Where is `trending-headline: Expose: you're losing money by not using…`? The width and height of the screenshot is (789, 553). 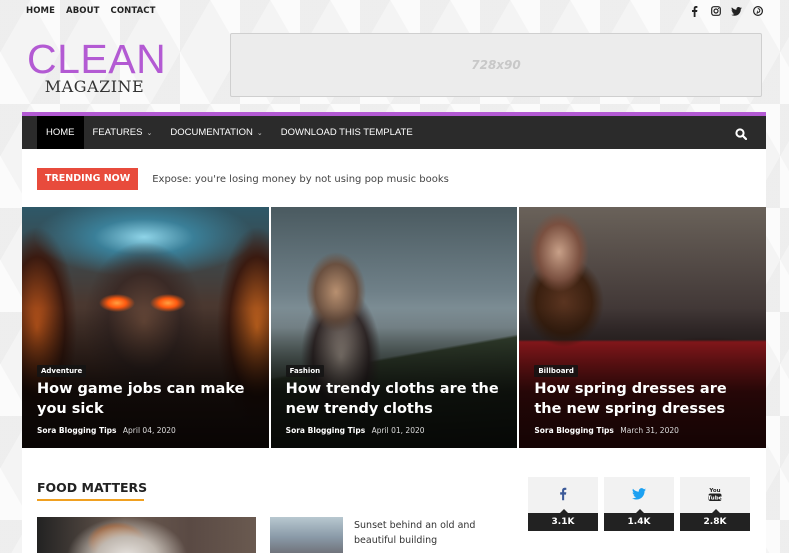 trending-headline: Expose: you're losing money by not using… is located at coordinates (300, 179).